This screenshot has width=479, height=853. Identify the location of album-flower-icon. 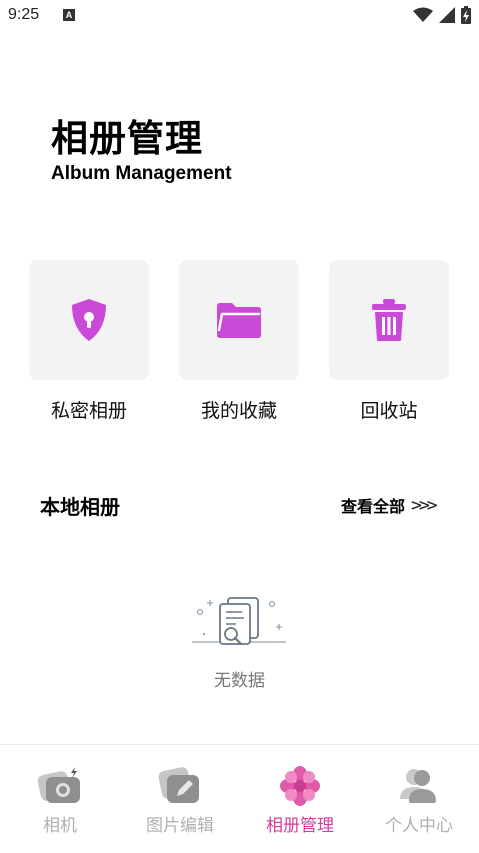
(300, 786).